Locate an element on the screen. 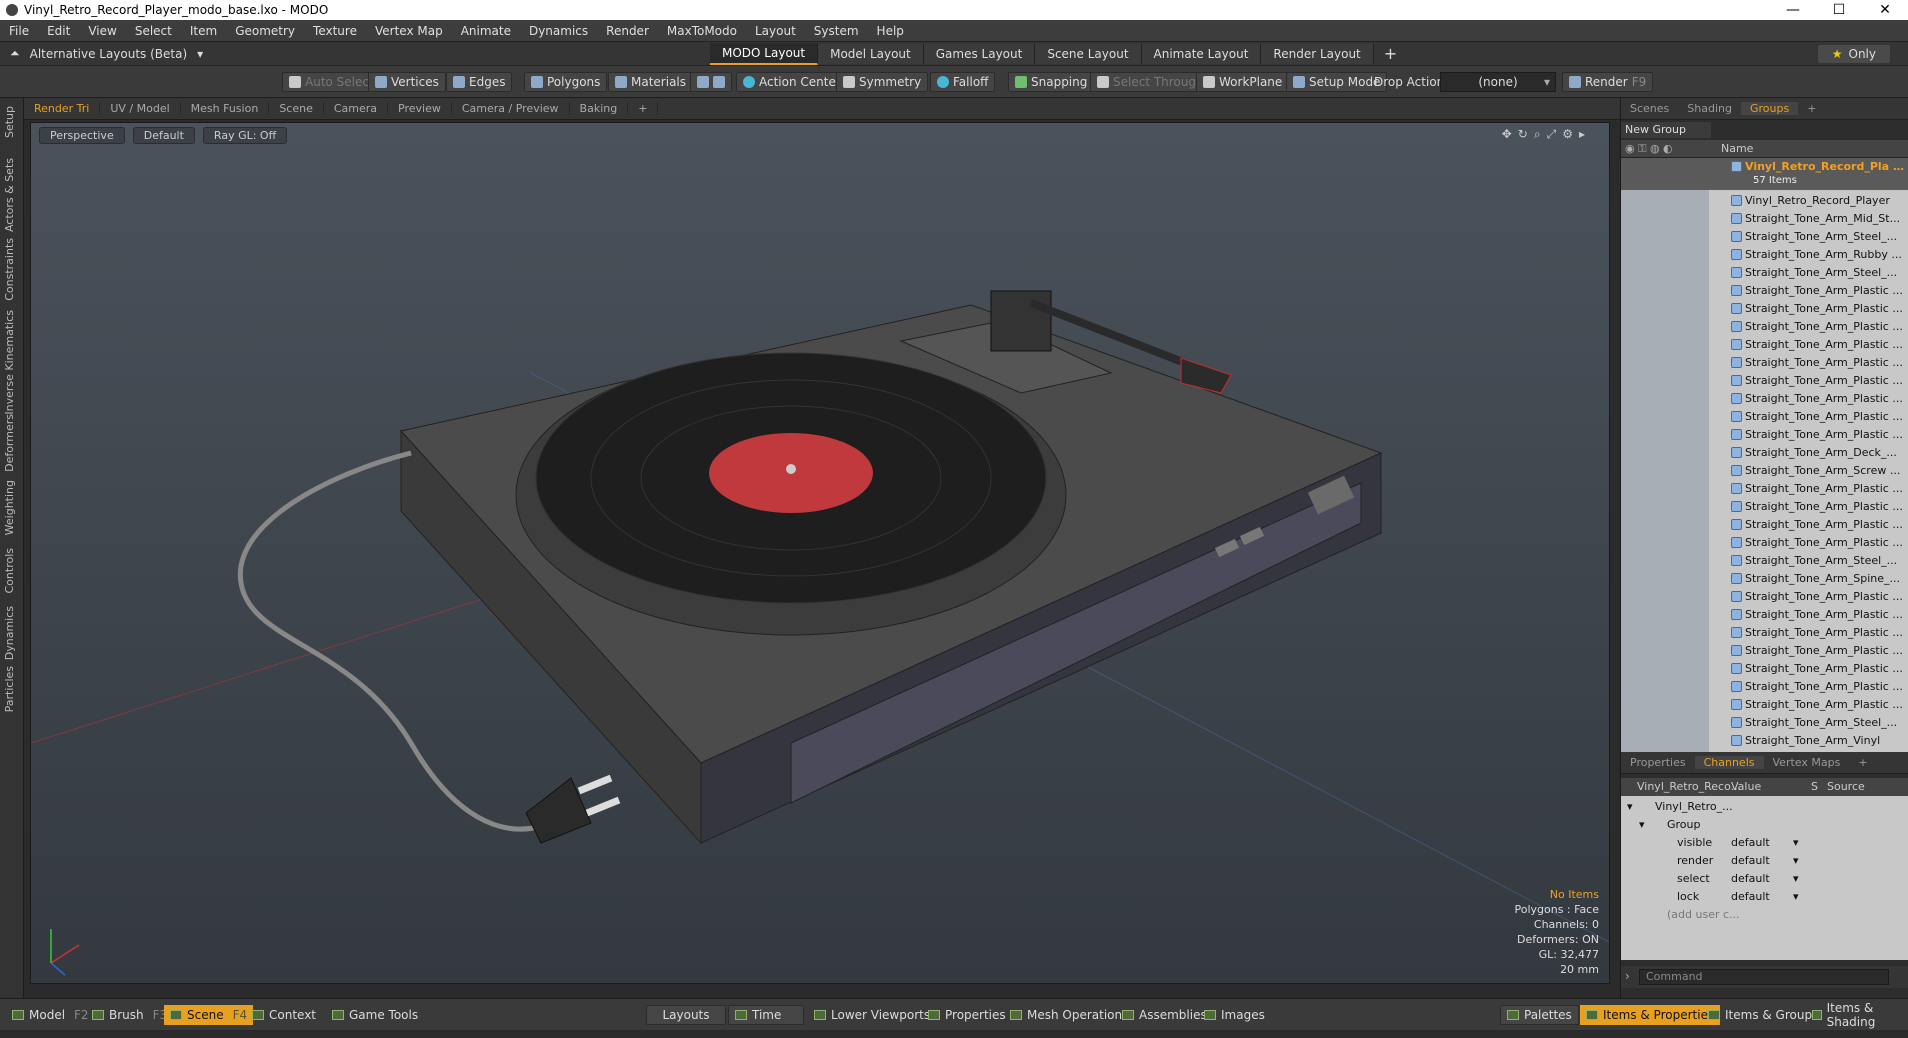 Image resolution: width=1908 pixels, height=1038 pixels. pan-icon: ✥ is located at coordinates (1510, 134).